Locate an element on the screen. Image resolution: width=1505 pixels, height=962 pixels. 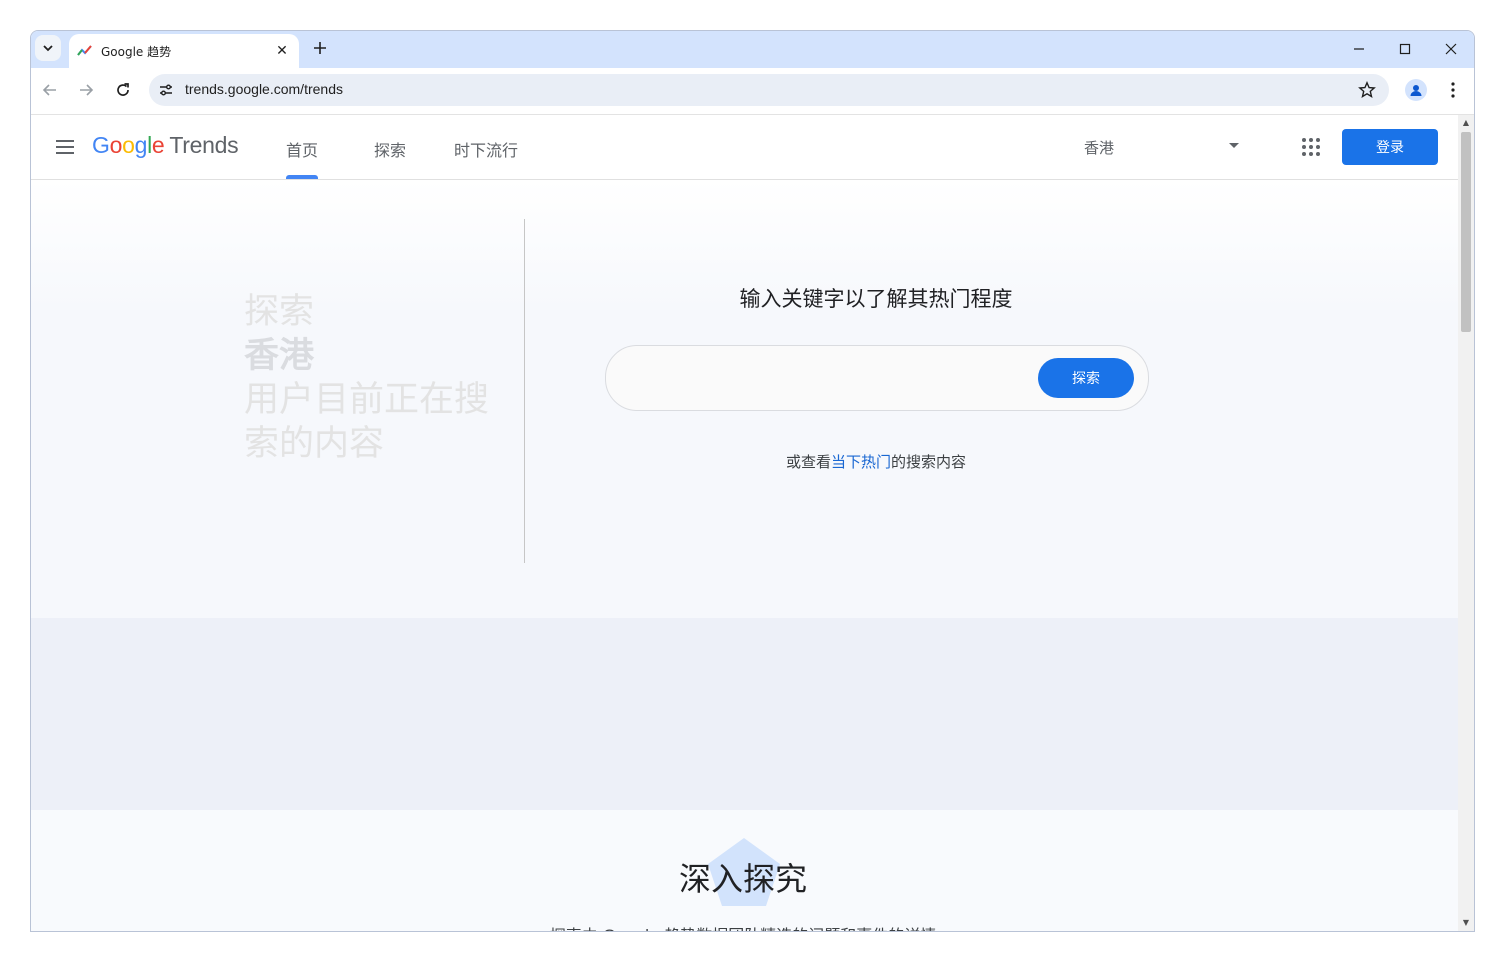
trends-header: Google Trends 首页 探索 时下流行 香港 登录 is located at coordinates (744, 147).